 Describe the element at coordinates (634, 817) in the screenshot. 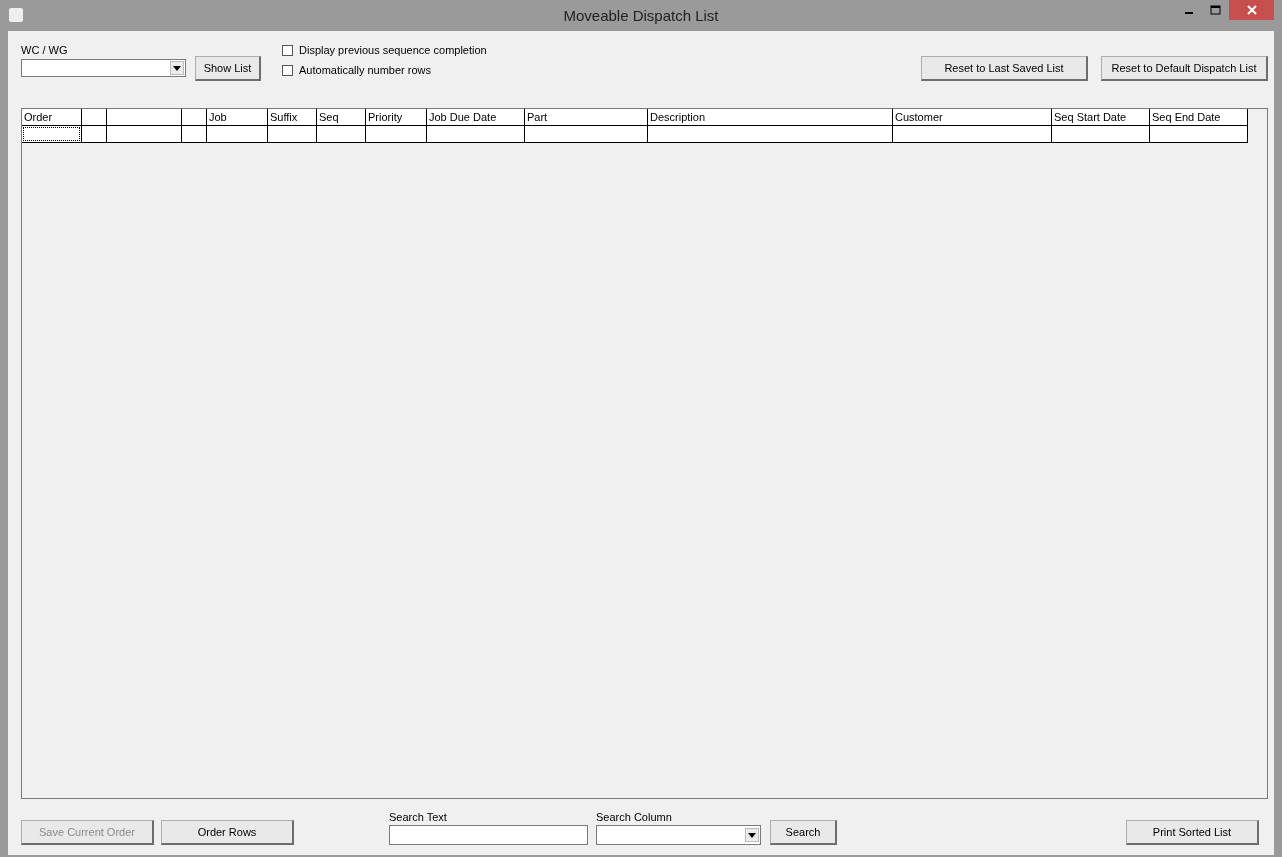

I see `field-label: Search Column` at that location.